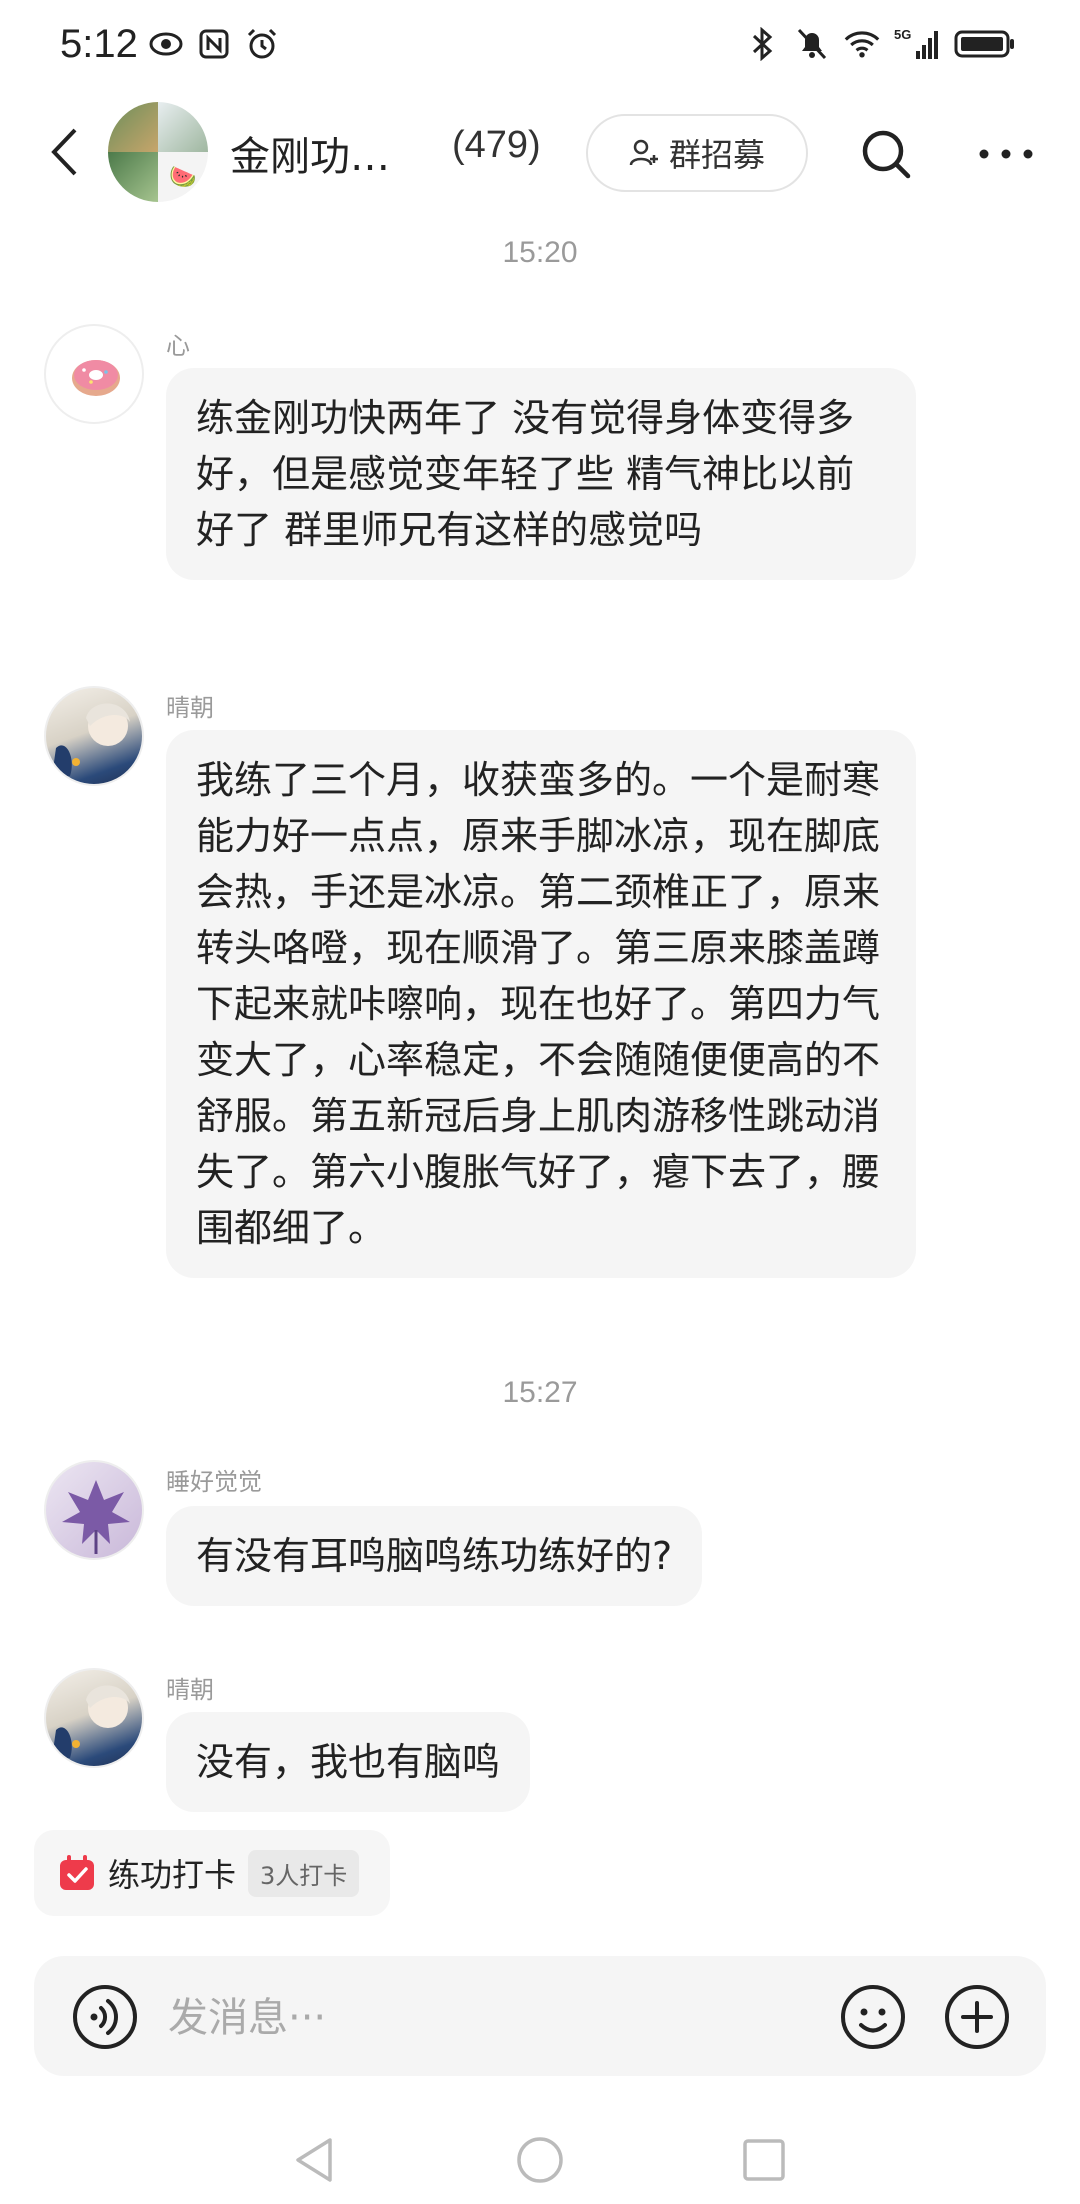  Describe the element at coordinates (762, 44) in the screenshot. I see `bluetooth-icon` at that location.